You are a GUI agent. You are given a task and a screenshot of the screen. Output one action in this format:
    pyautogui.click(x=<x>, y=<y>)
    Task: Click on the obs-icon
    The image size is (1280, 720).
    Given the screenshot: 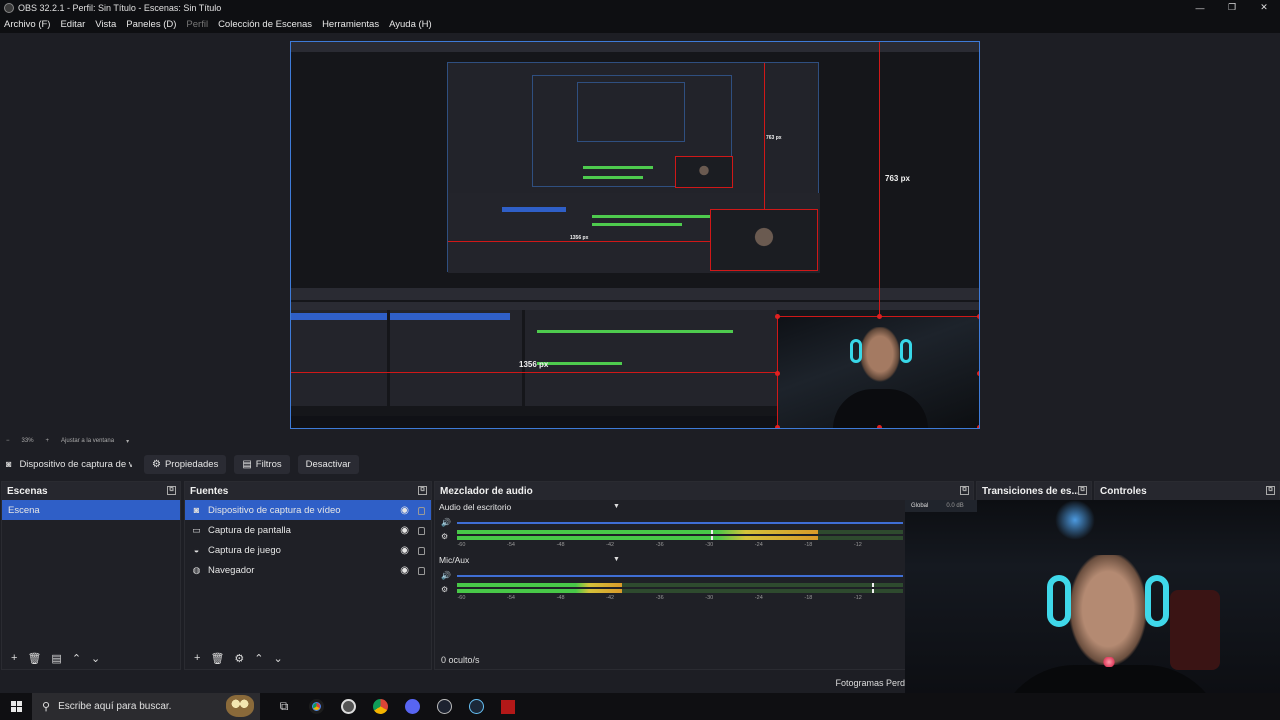 What is the action you would take?
    pyautogui.click(x=348, y=706)
    